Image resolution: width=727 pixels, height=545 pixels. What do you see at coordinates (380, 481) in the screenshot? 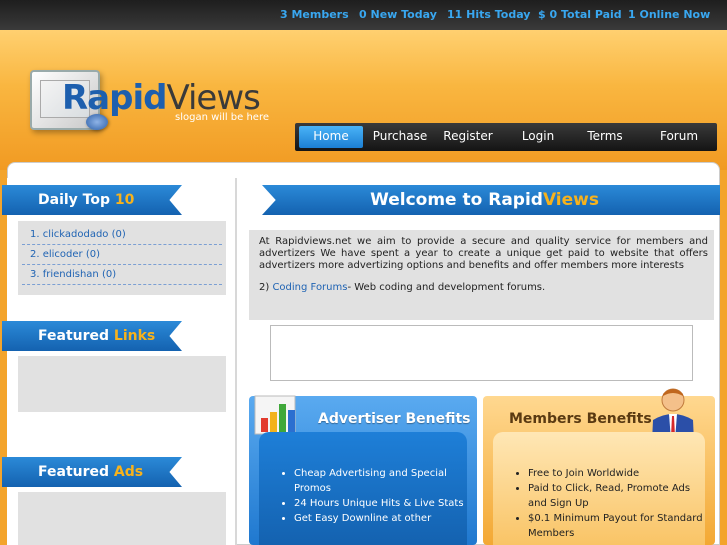
I see `list-item: Cheap Advertising and Special Promos` at bounding box center [380, 481].